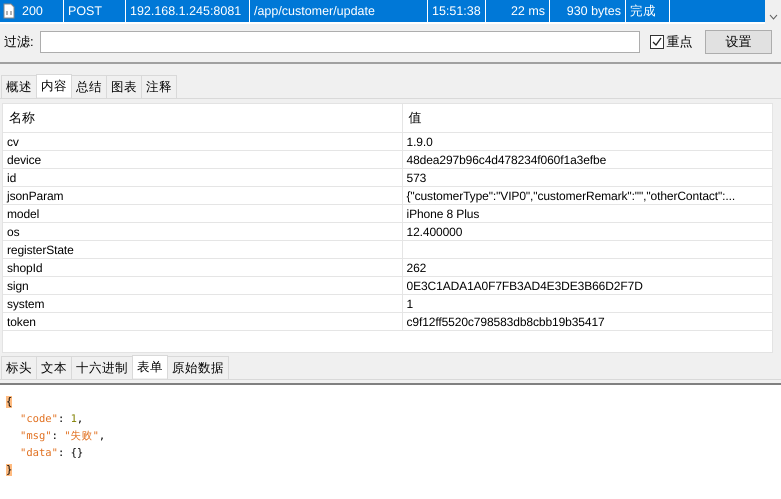 The width and height of the screenshot is (781, 499). I want to click on table-cell: 0E3C1ADA1A0F7FB3AD4E3DE3B66D2F7D, so click(587, 285).